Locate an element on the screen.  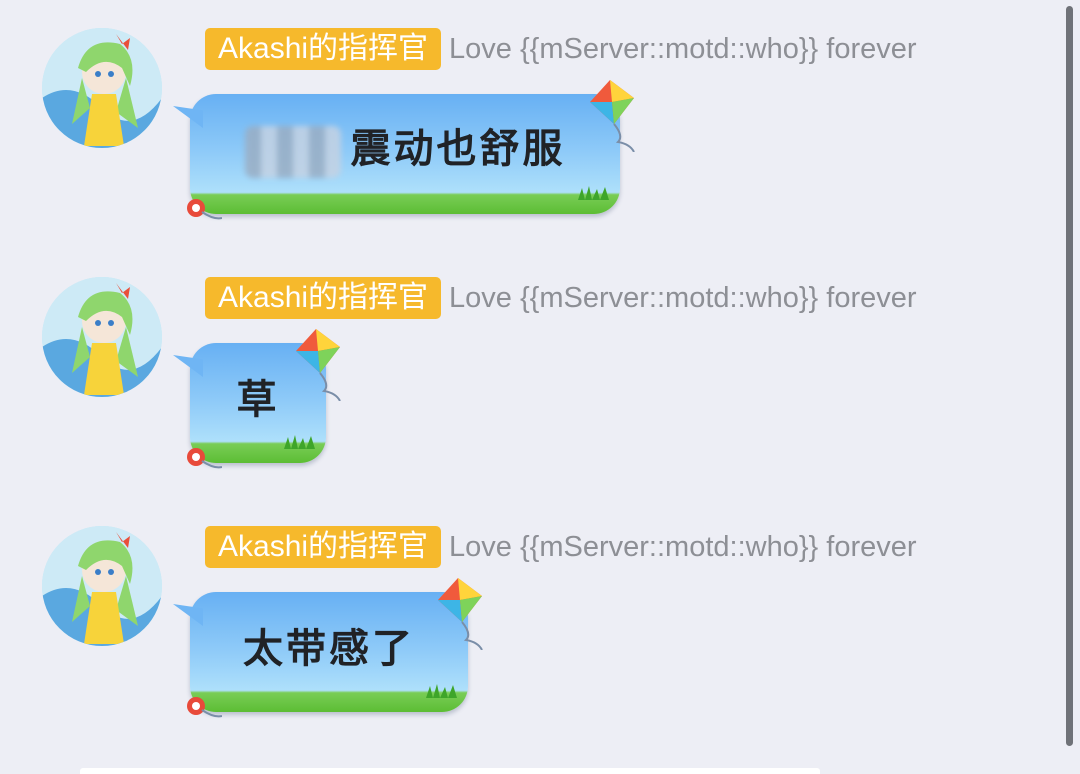
message-bubble: 太带感了 is located at coordinates (328, 648).